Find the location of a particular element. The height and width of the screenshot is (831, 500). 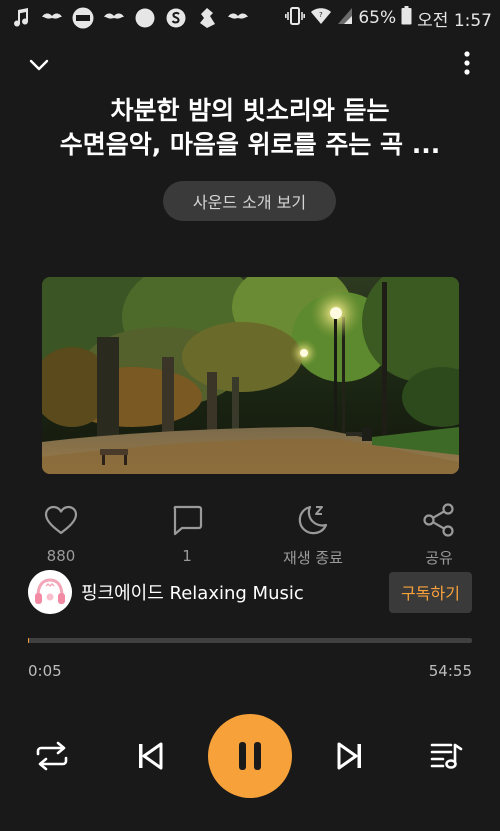

comment-icon is located at coordinates (187, 520).